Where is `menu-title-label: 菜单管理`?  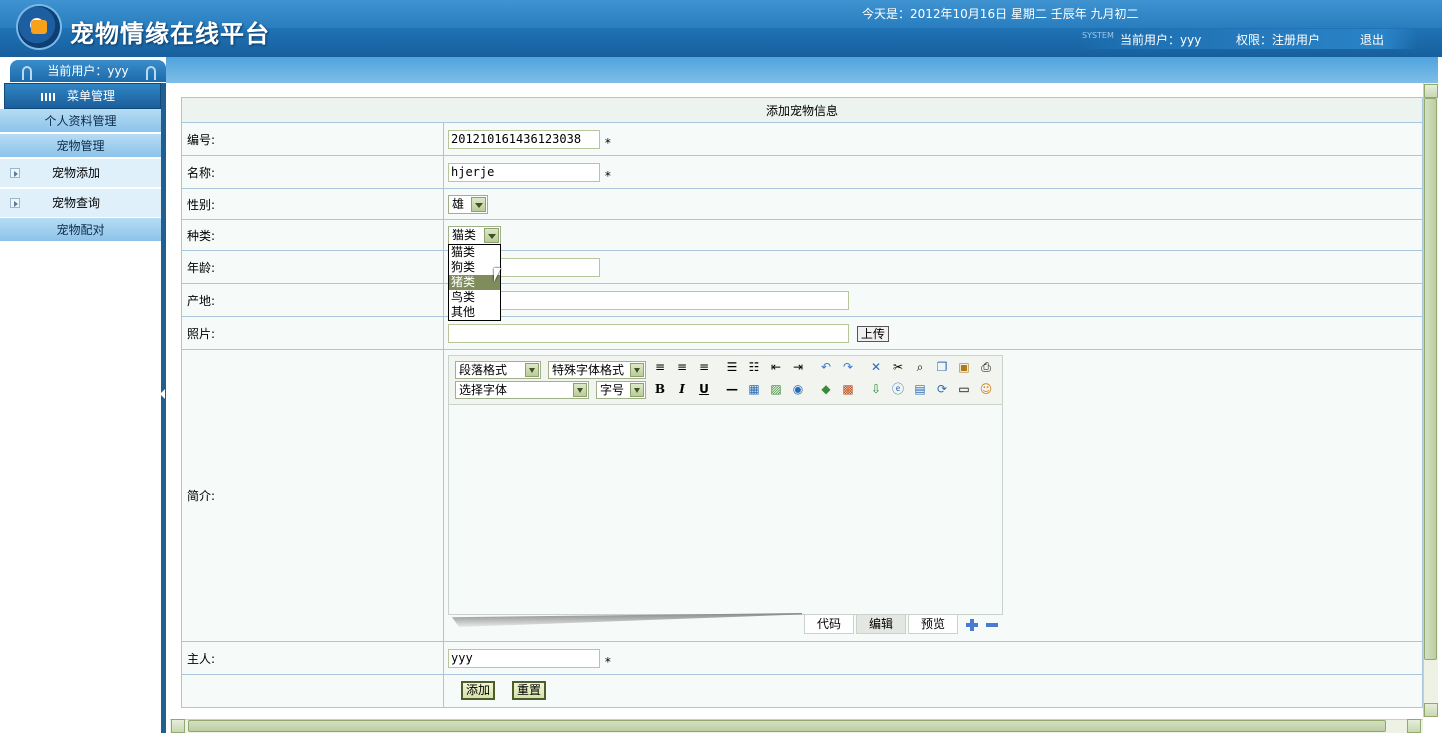 menu-title-label: 菜单管理 is located at coordinates (91, 96).